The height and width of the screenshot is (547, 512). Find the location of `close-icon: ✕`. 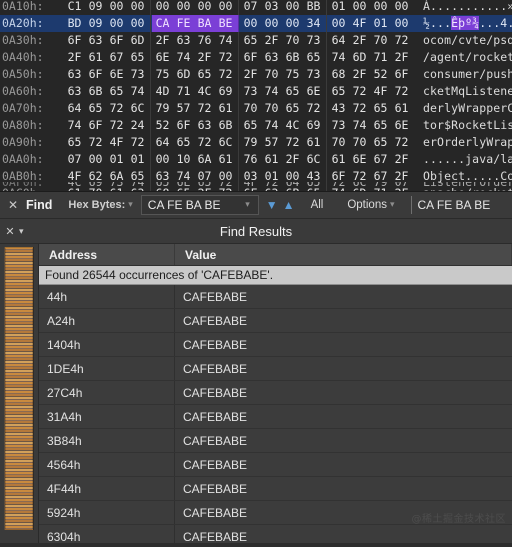

close-icon: ✕ is located at coordinates (13, 205).